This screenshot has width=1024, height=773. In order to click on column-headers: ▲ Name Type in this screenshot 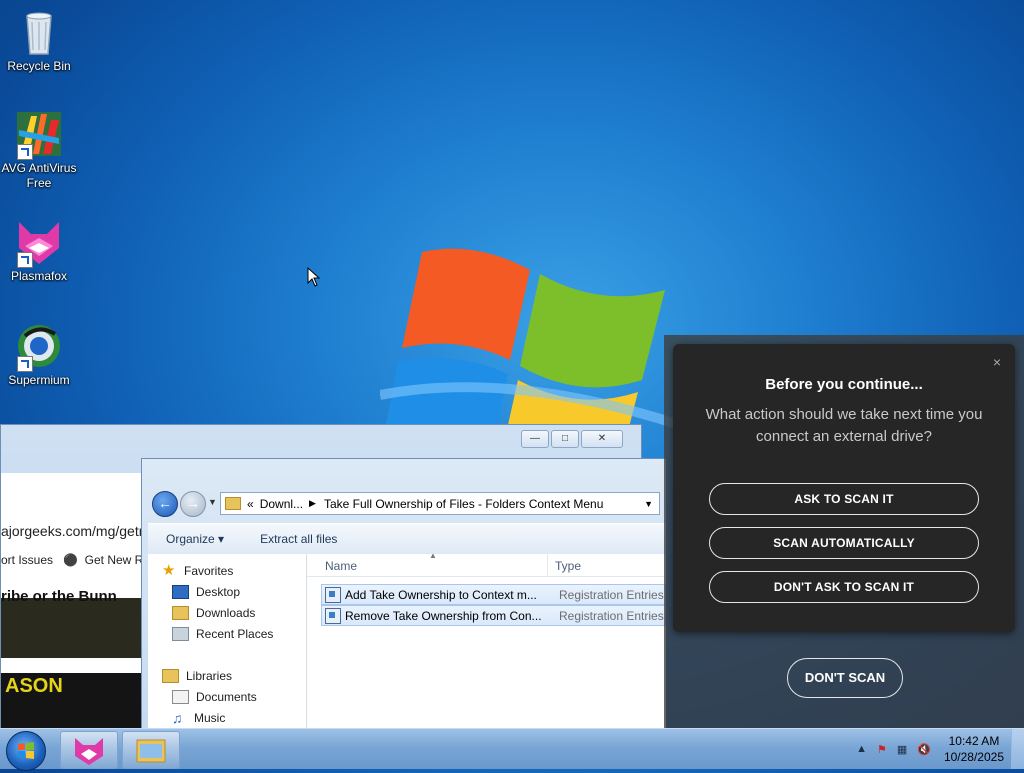, I will do `click(486, 564)`.